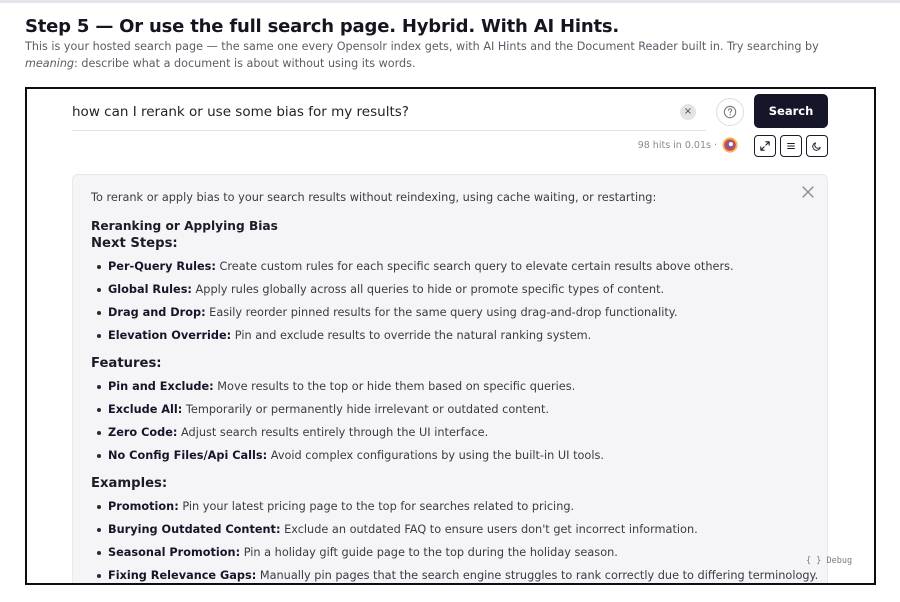 The width and height of the screenshot is (900, 602). What do you see at coordinates (126, 363) in the screenshot?
I see `ai-hint-section-heading: Features:` at bounding box center [126, 363].